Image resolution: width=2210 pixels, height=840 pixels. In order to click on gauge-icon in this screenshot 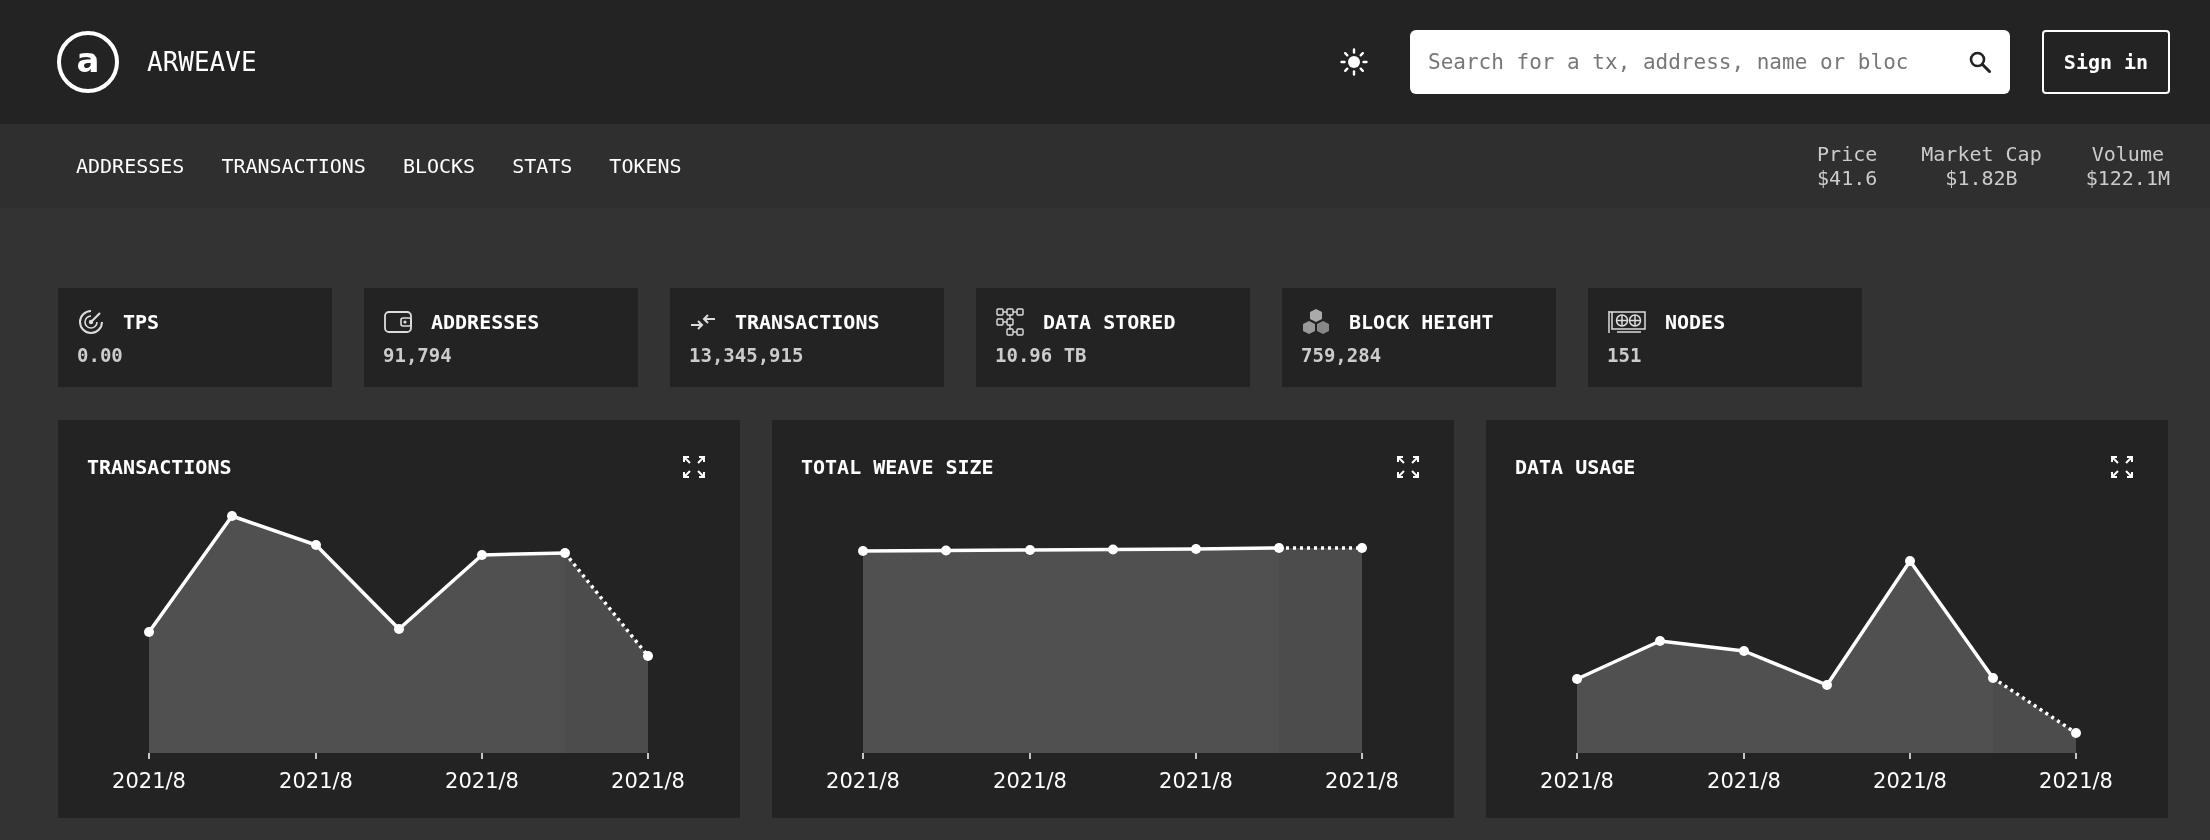, I will do `click(91, 322)`.